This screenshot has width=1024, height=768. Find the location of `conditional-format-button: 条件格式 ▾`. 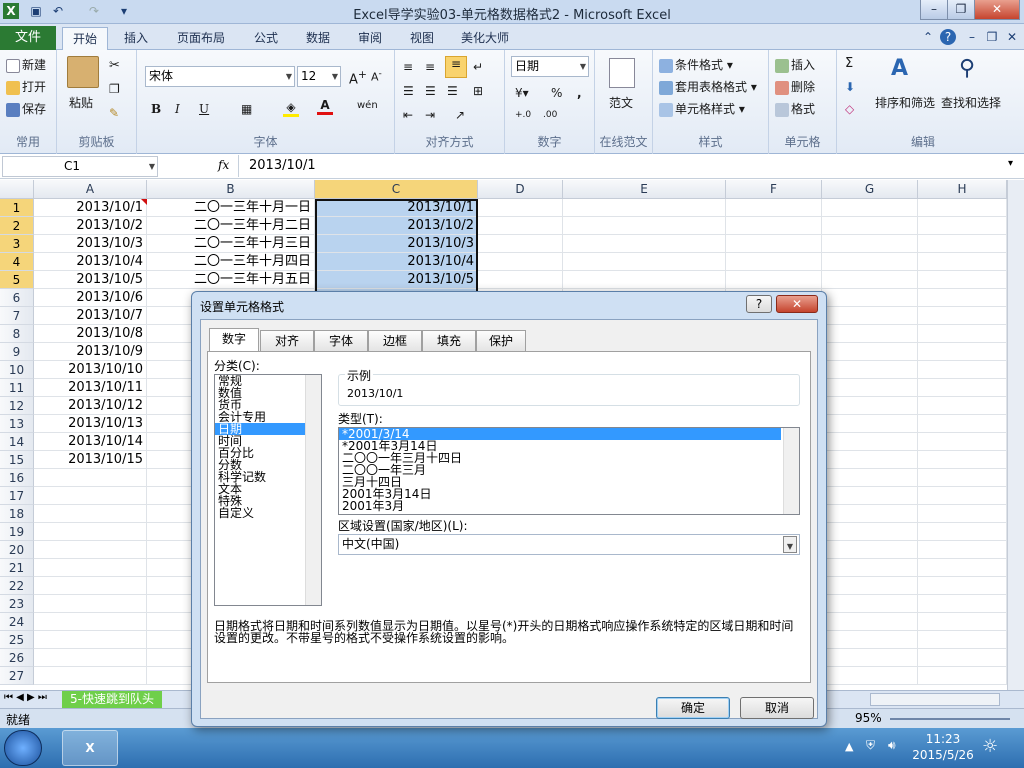

conditional-format-button: 条件格式 ▾ is located at coordinates (696, 64).